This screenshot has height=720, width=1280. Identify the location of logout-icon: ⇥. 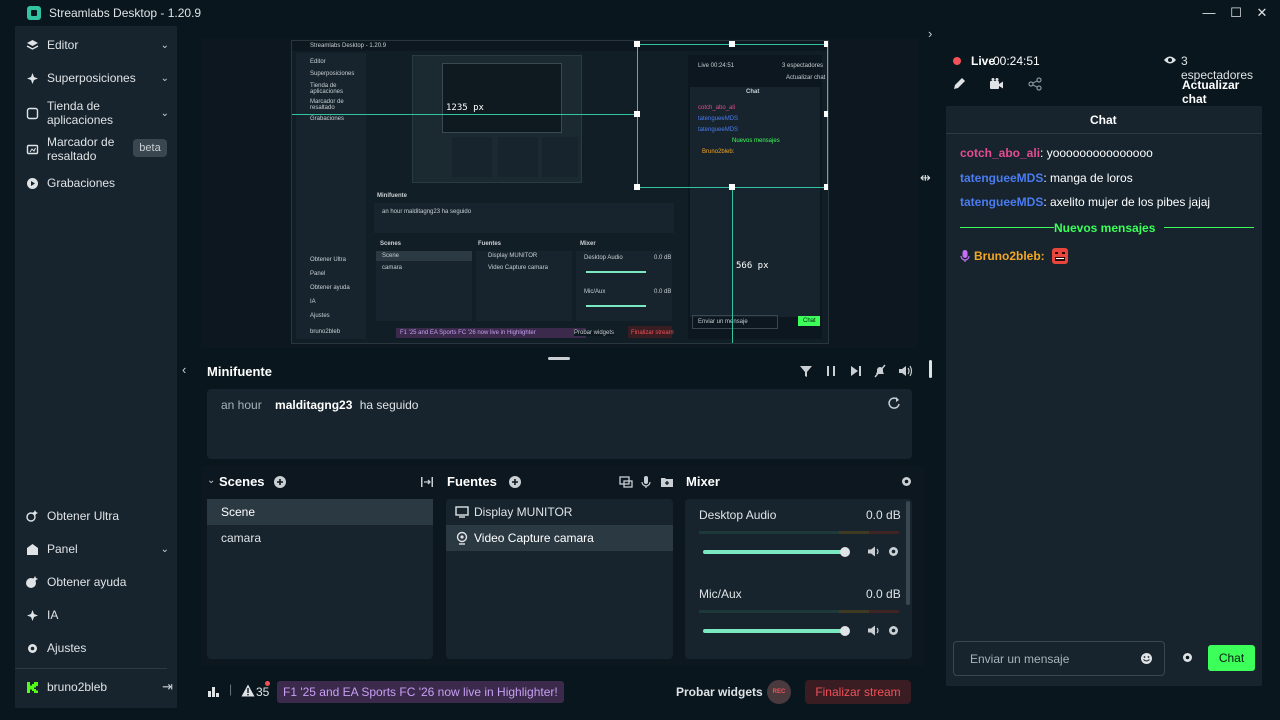
(167, 687).